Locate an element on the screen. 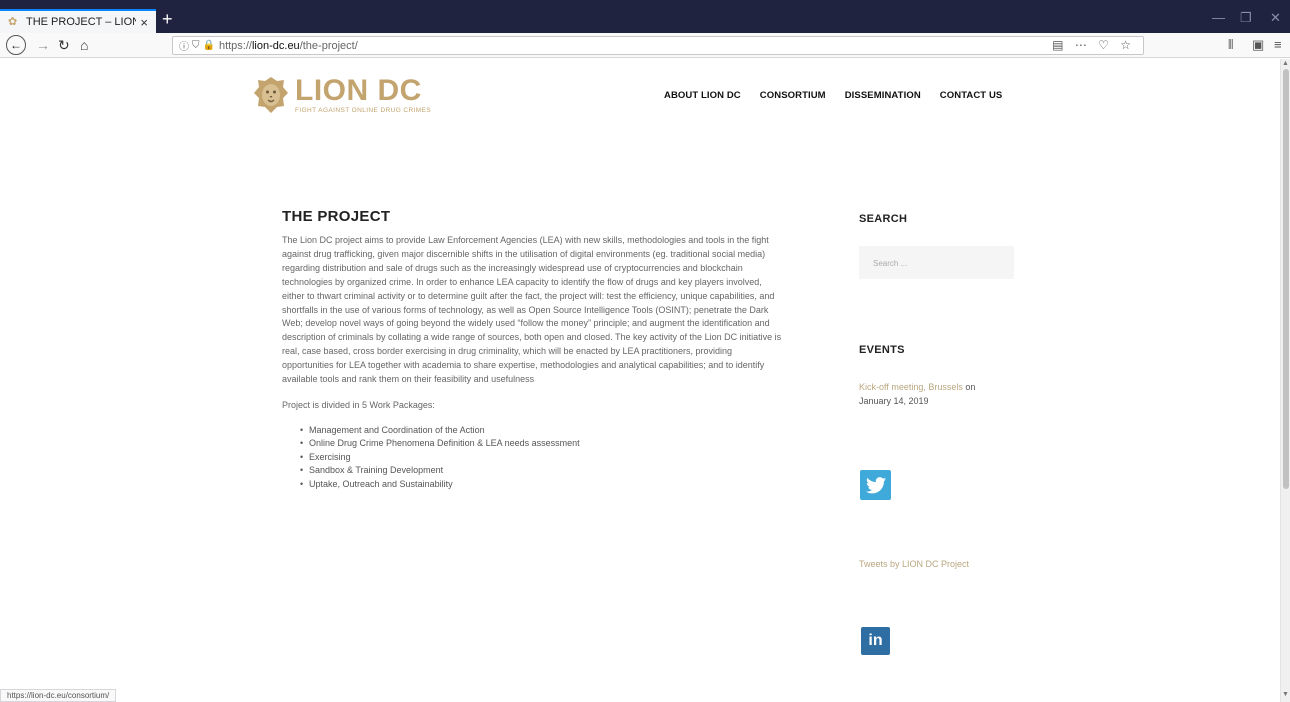 The width and height of the screenshot is (1290, 702). twitter-icon is located at coordinates (875, 485).